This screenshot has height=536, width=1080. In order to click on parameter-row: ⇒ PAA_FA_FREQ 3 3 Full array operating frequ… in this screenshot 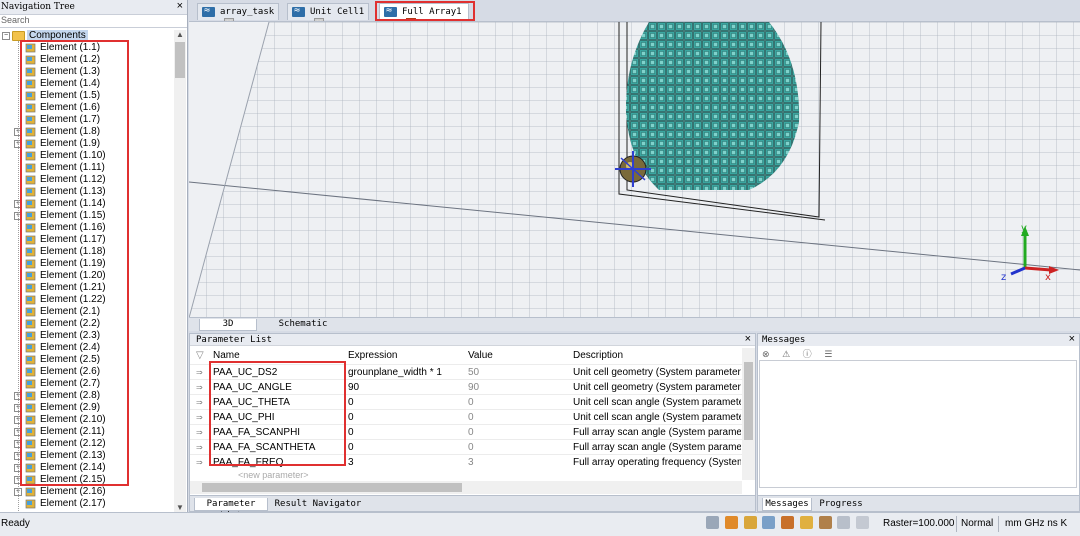, I will do `click(466, 461)`.